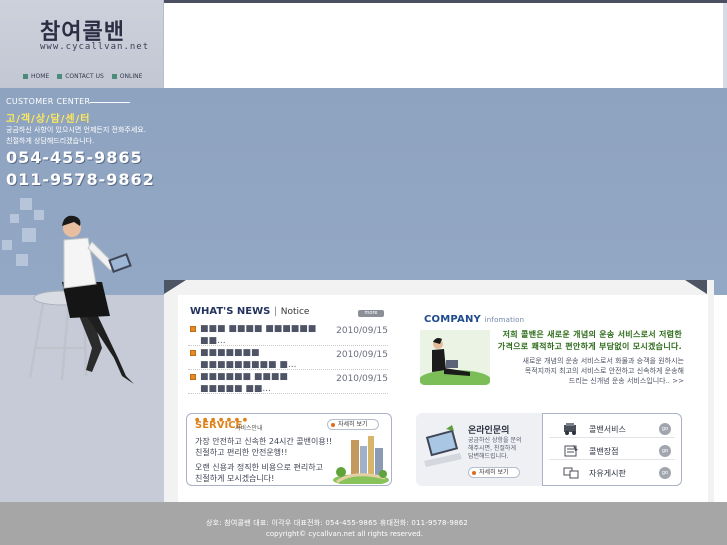 This screenshot has height=545, width=727. I want to click on quick-links-box: 콜밴서비스 go 콜밴장점 go 자유게시판 go, so click(612, 449).